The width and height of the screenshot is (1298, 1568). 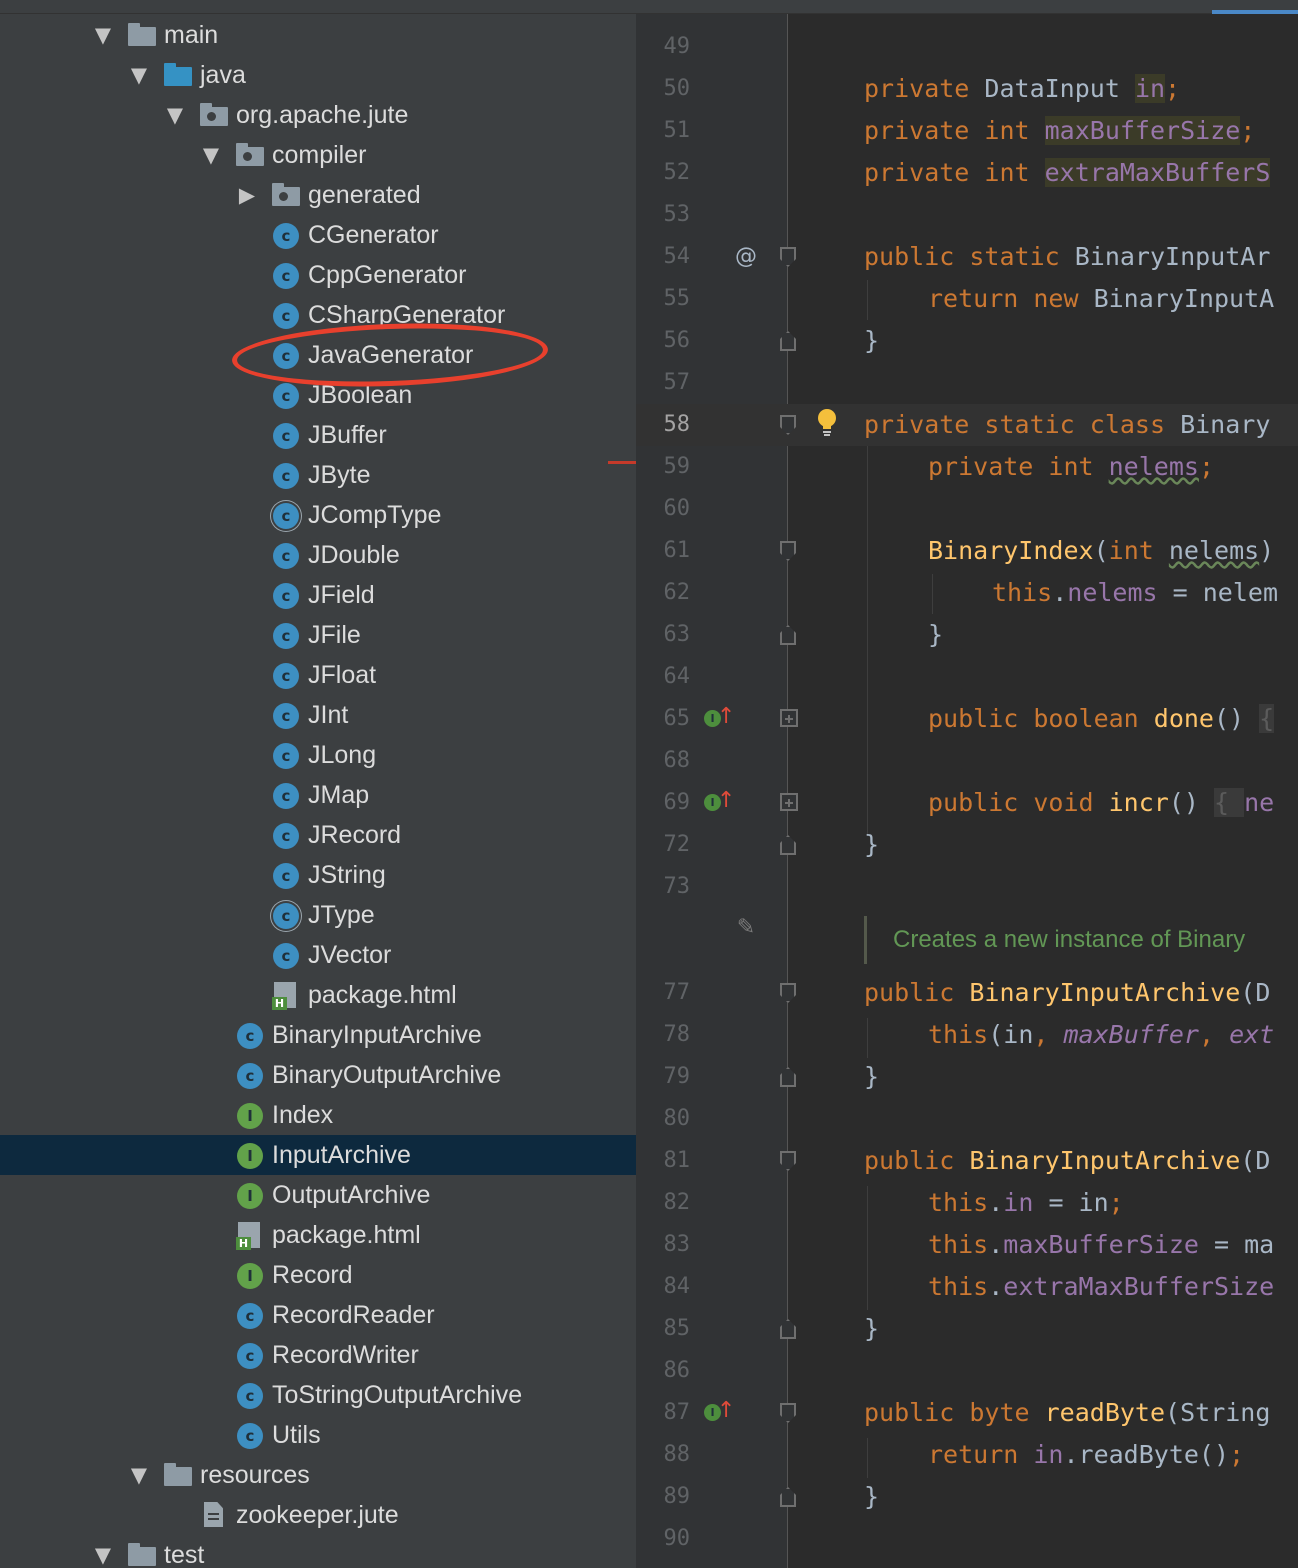 I want to click on tree-item: zookeeper.jute, so click(x=318, y=1515).